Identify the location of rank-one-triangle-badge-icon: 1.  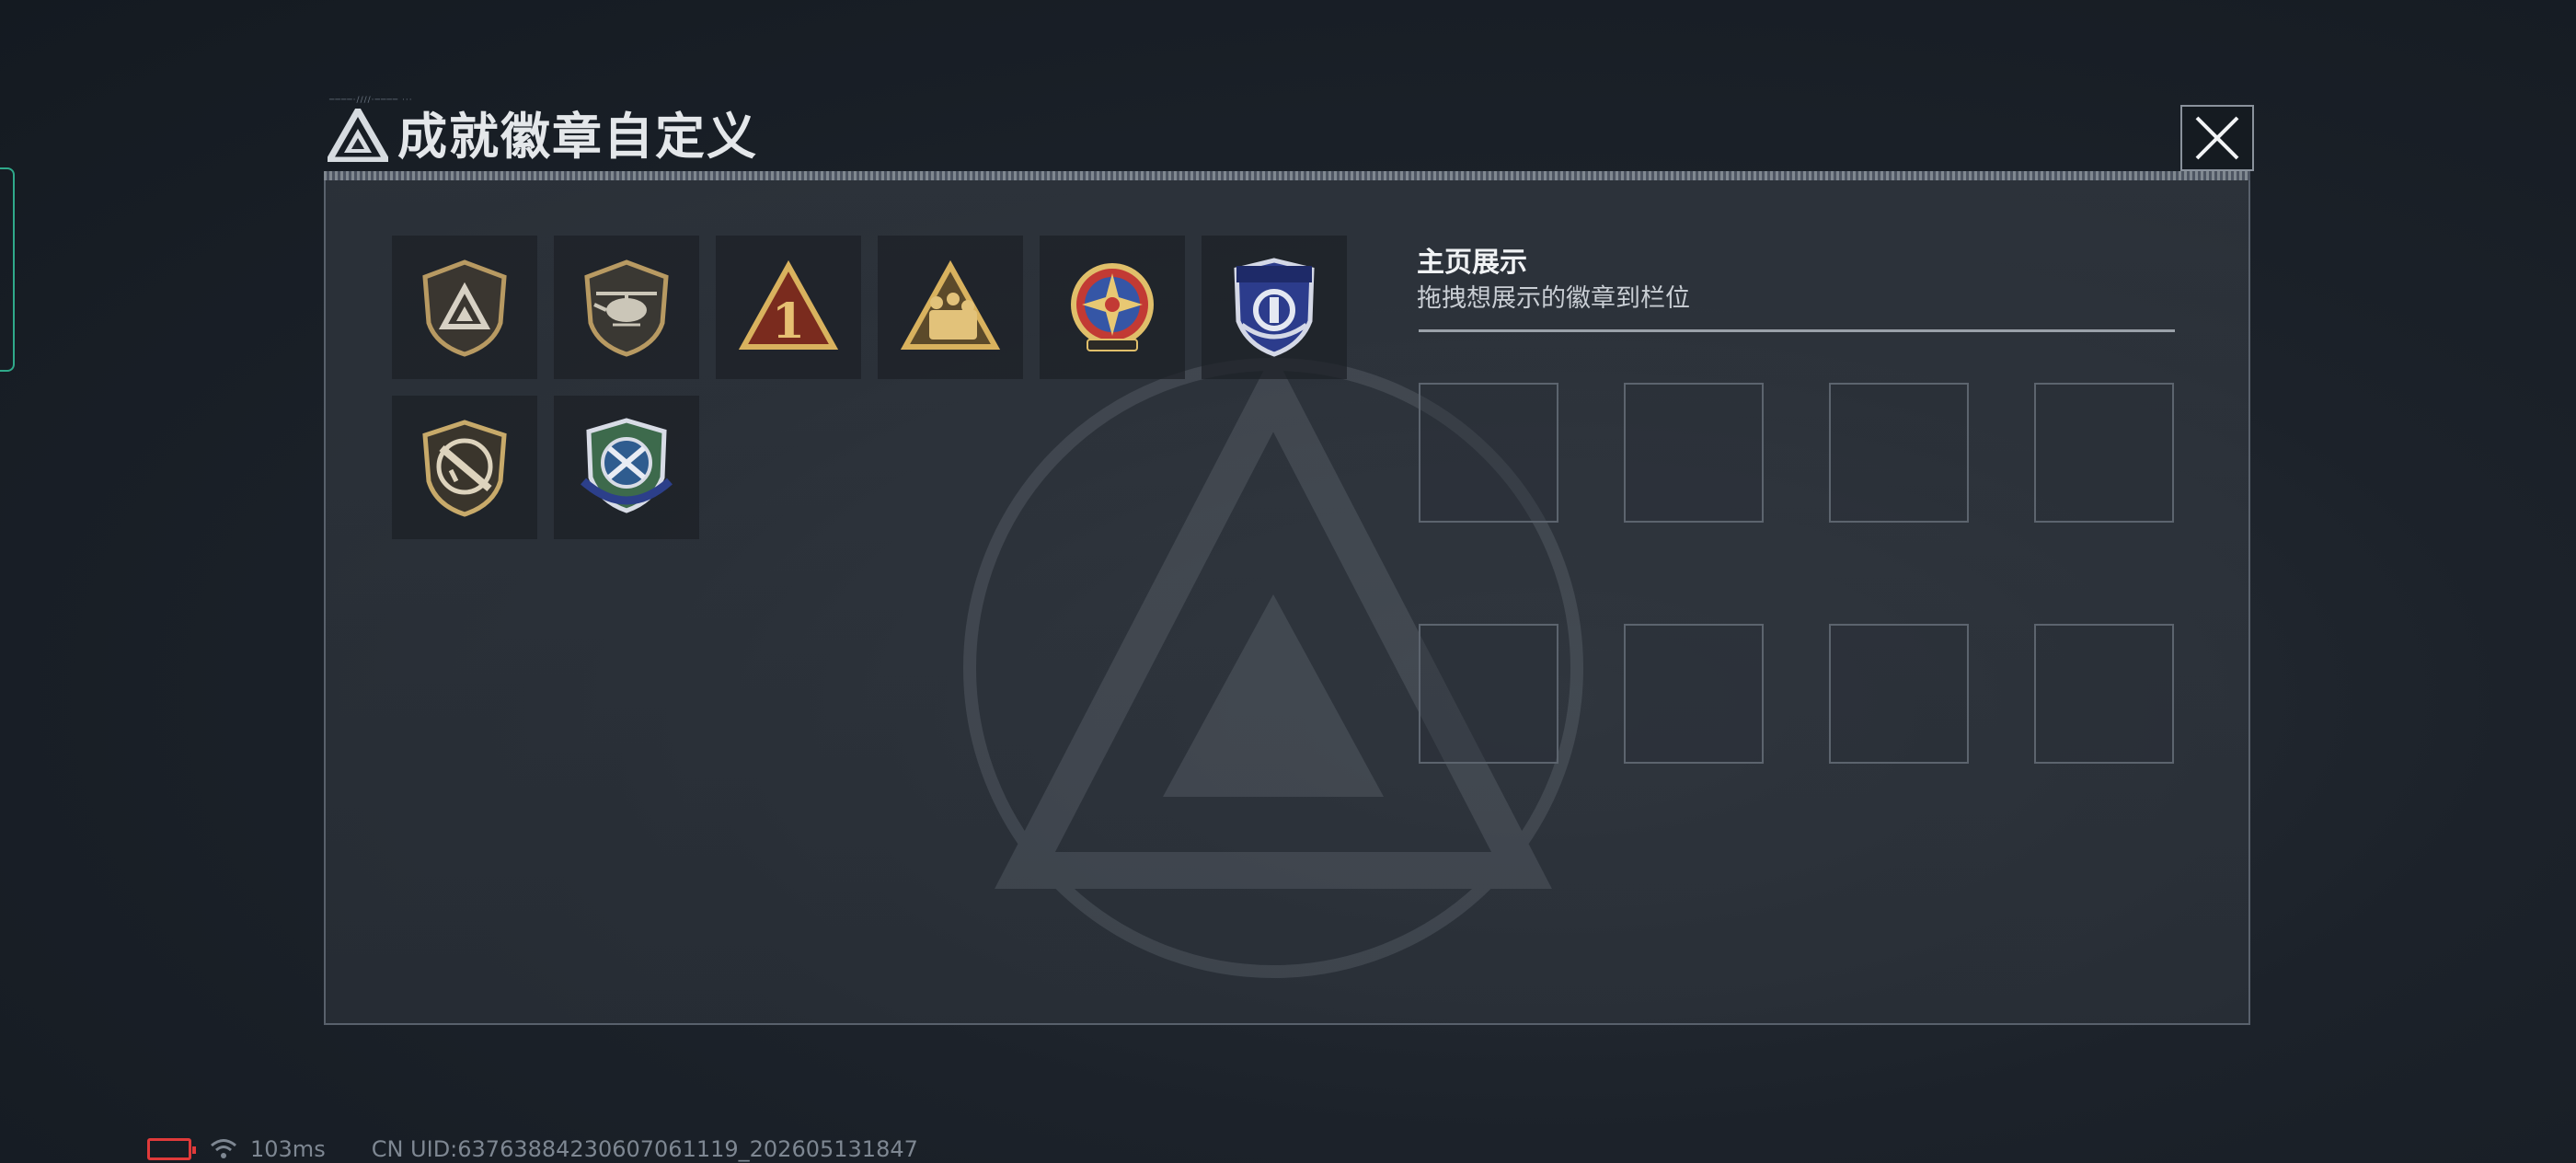
(788, 304).